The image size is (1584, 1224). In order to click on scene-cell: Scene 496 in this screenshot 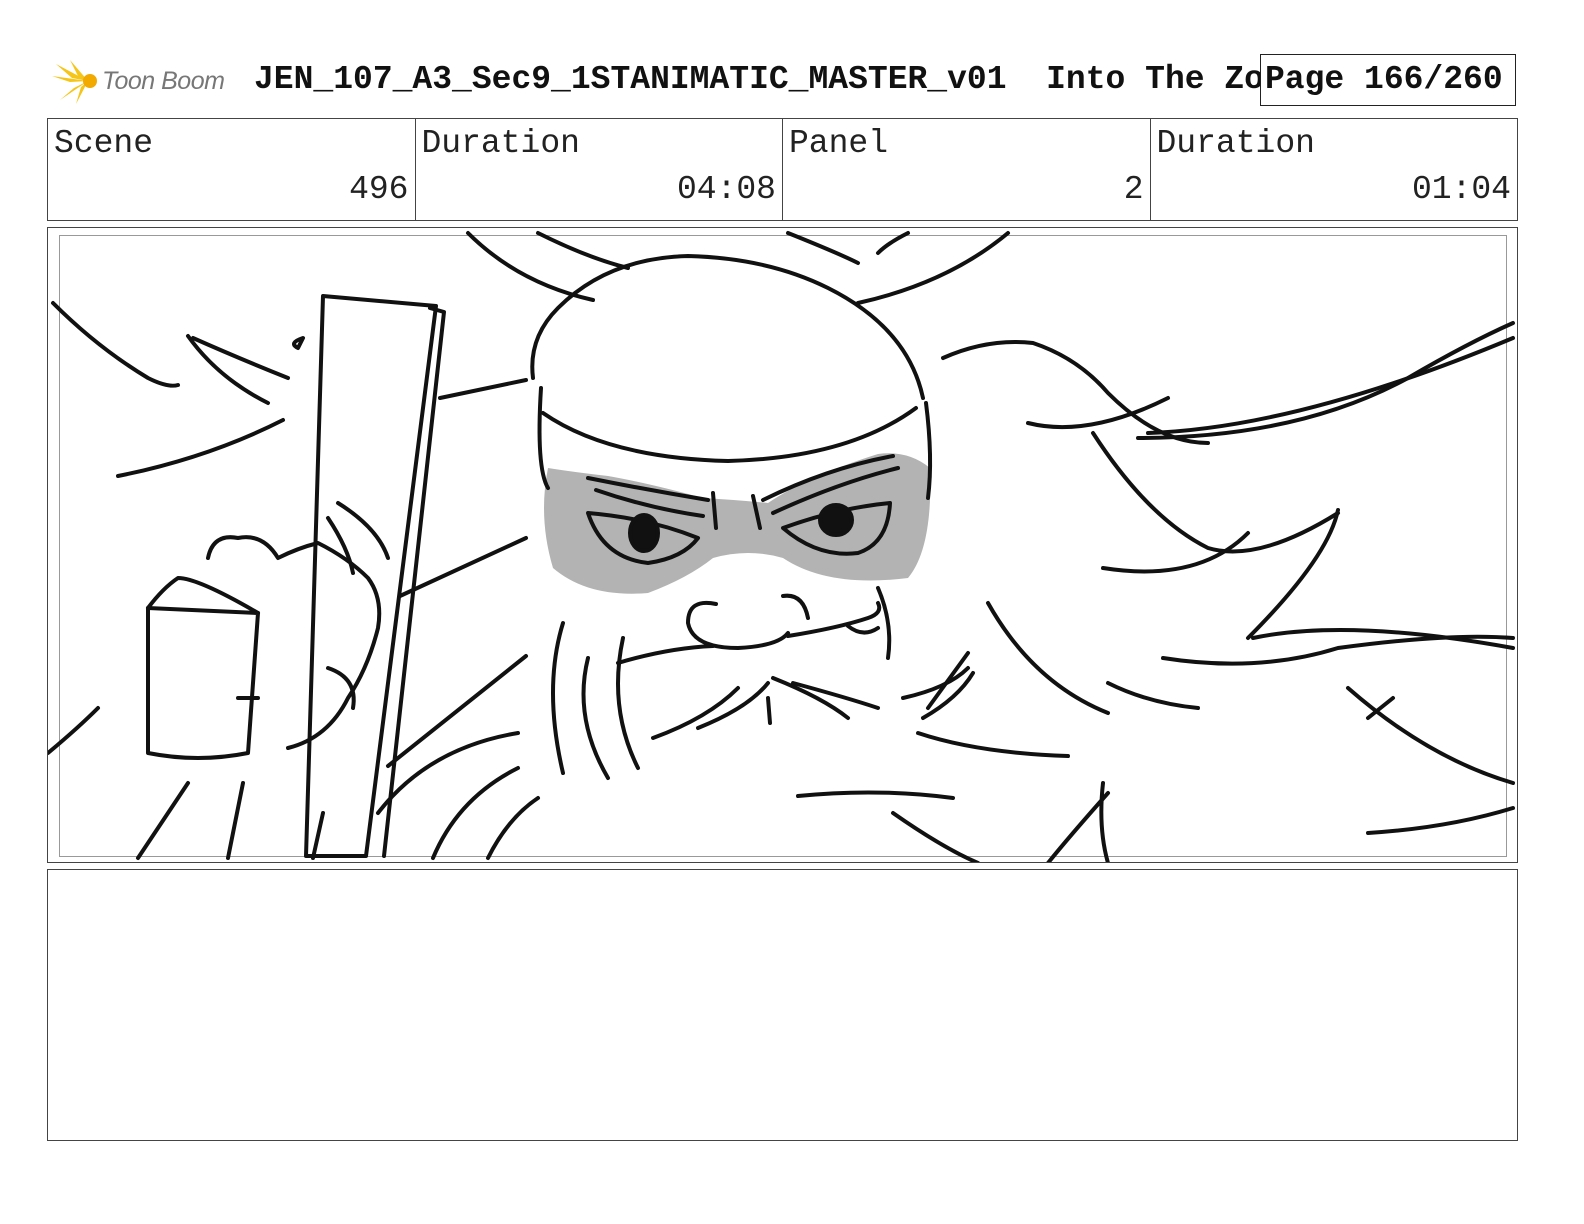, I will do `click(232, 169)`.